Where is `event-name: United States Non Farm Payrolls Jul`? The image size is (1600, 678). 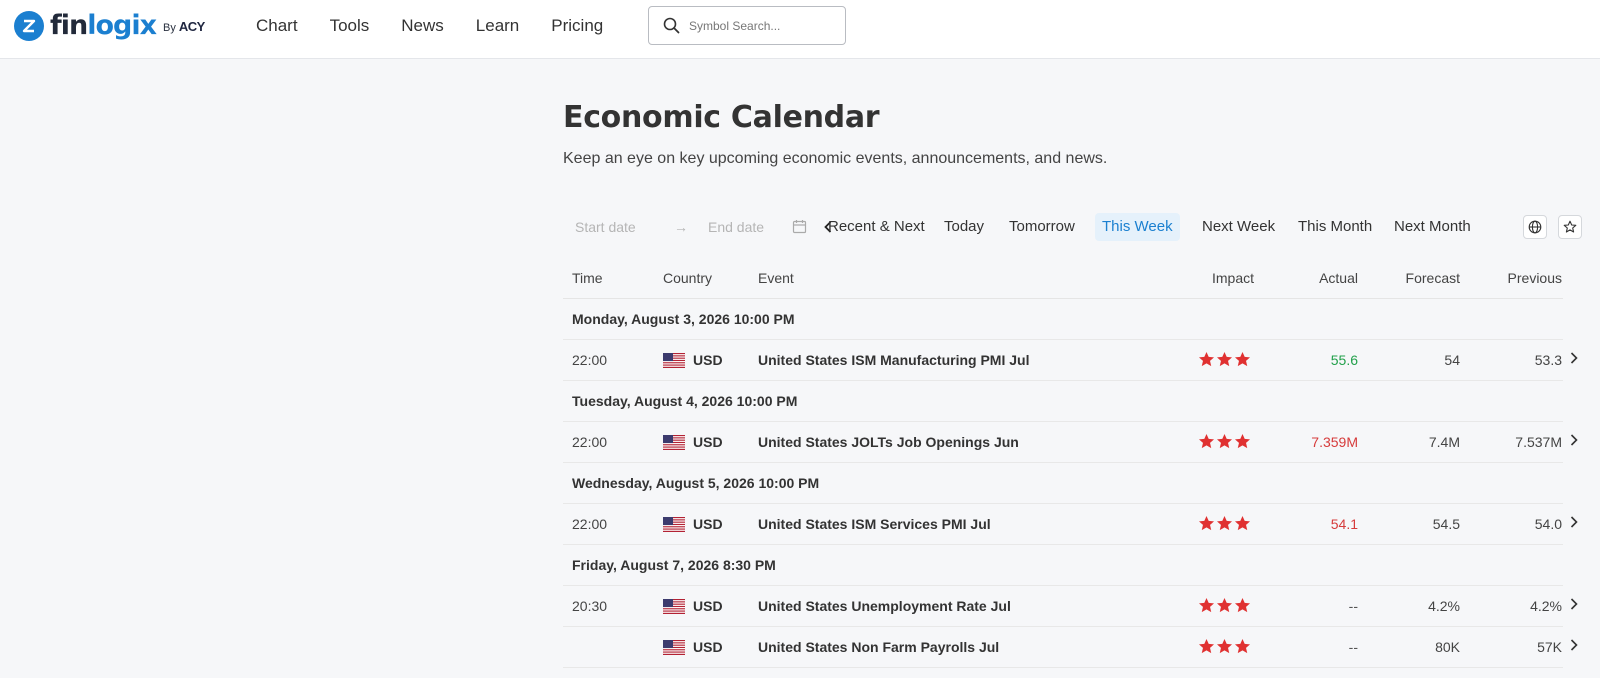
event-name: United States Non Farm Payrolls Jul is located at coordinates (878, 647).